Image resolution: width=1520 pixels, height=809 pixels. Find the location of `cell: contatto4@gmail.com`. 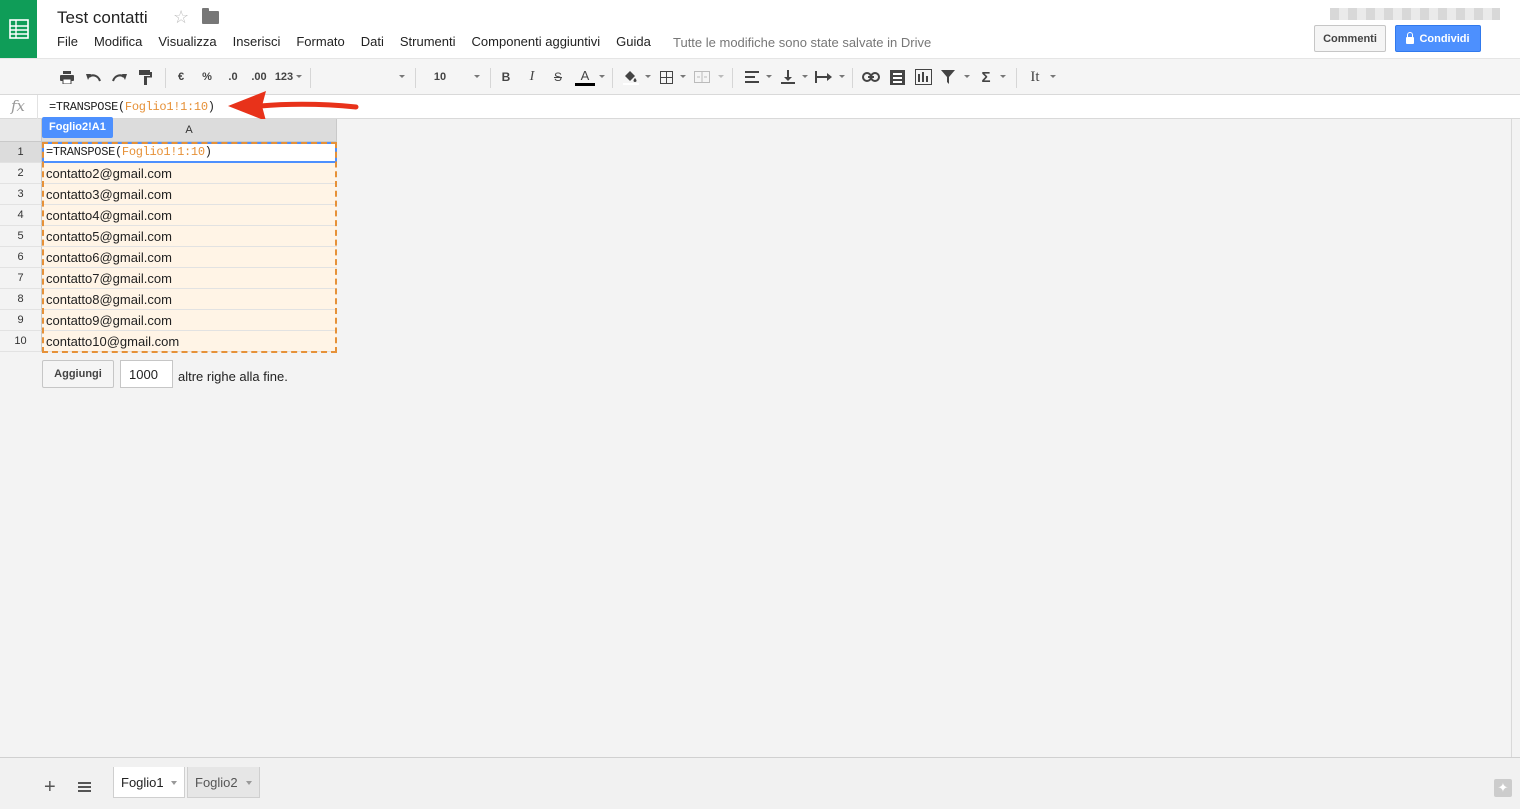

cell: contatto4@gmail.com is located at coordinates (189, 215).